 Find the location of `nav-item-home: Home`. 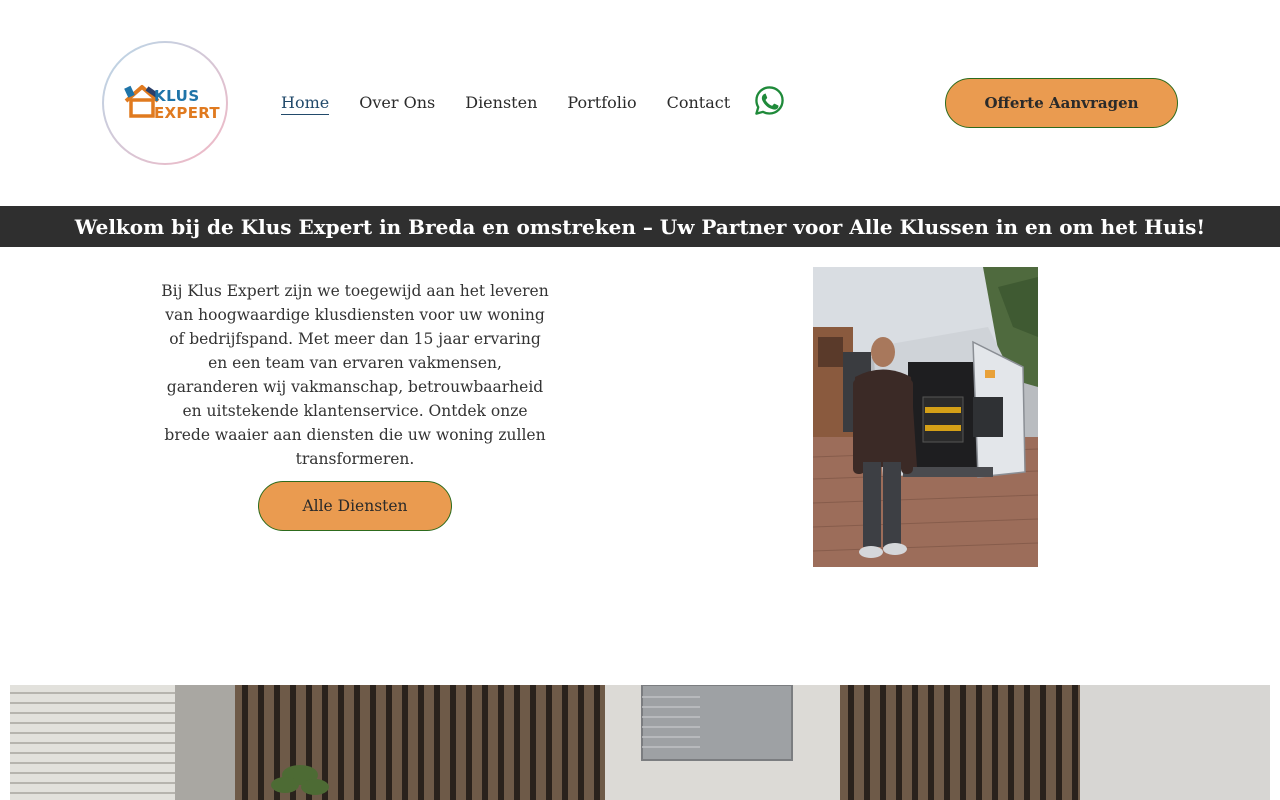

nav-item-home: Home is located at coordinates (305, 103).